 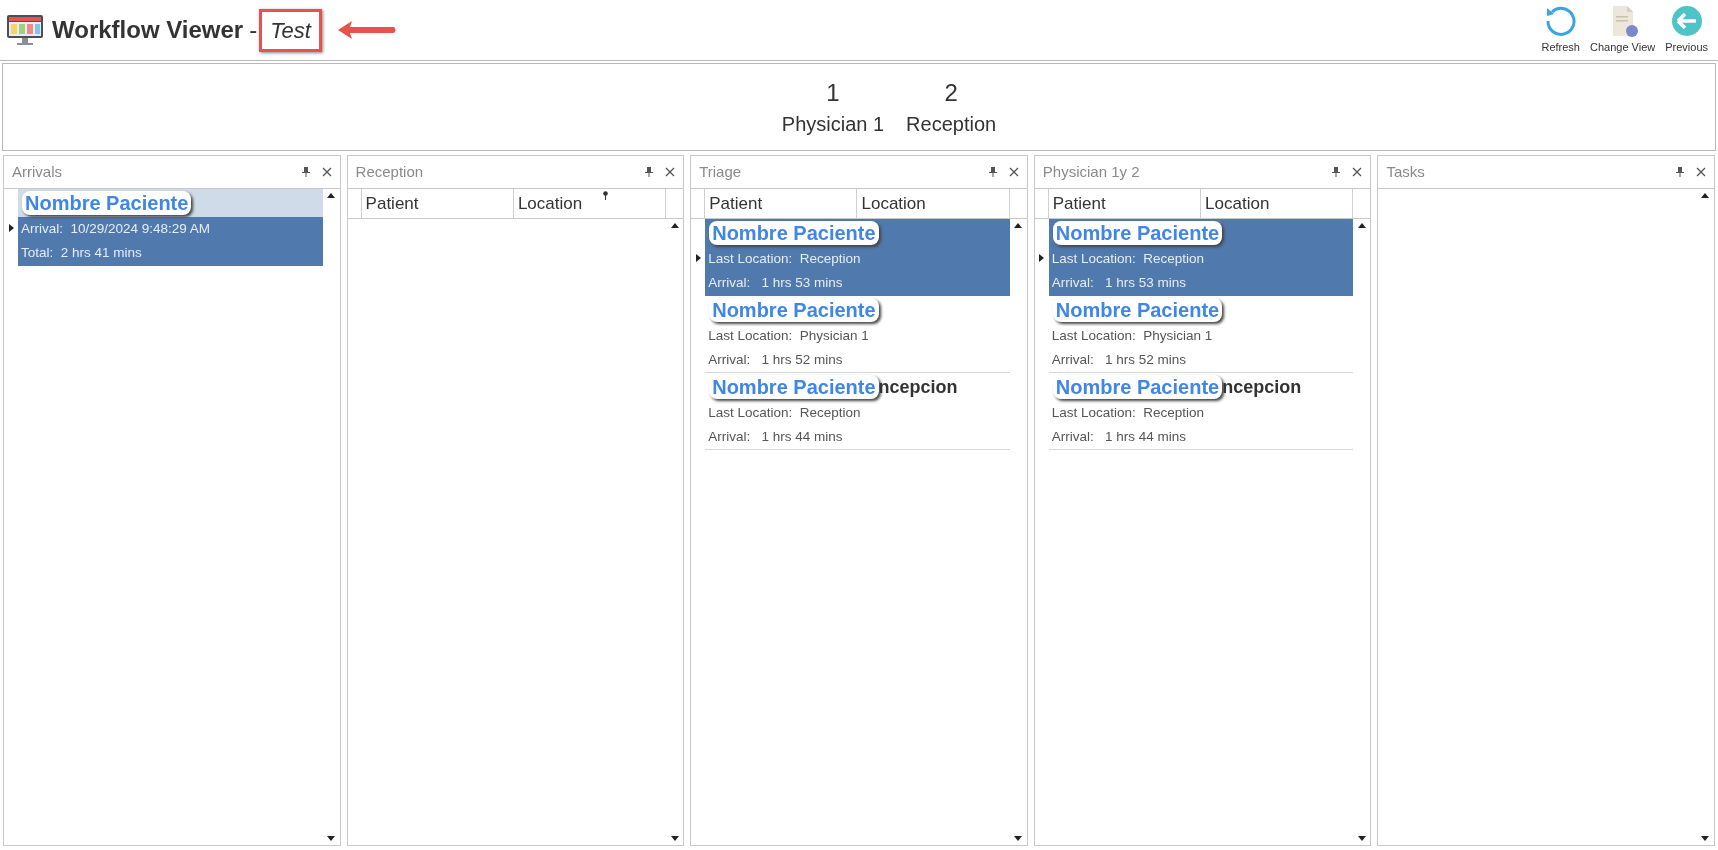 I want to click on panel-title: Physician 1y 2, so click(x=1091, y=171).